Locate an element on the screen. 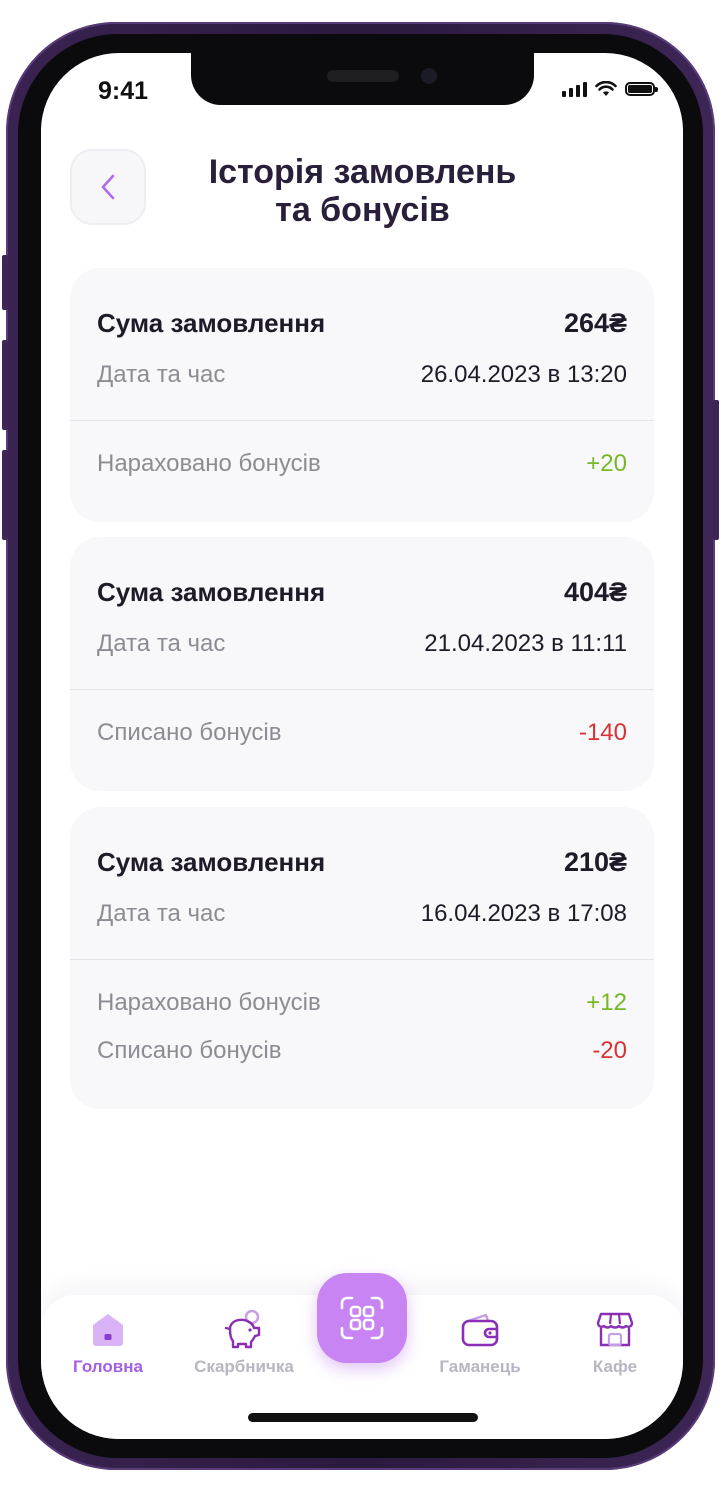 This screenshot has width=721, height=1491. chevron-left-icon is located at coordinates (108, 187).